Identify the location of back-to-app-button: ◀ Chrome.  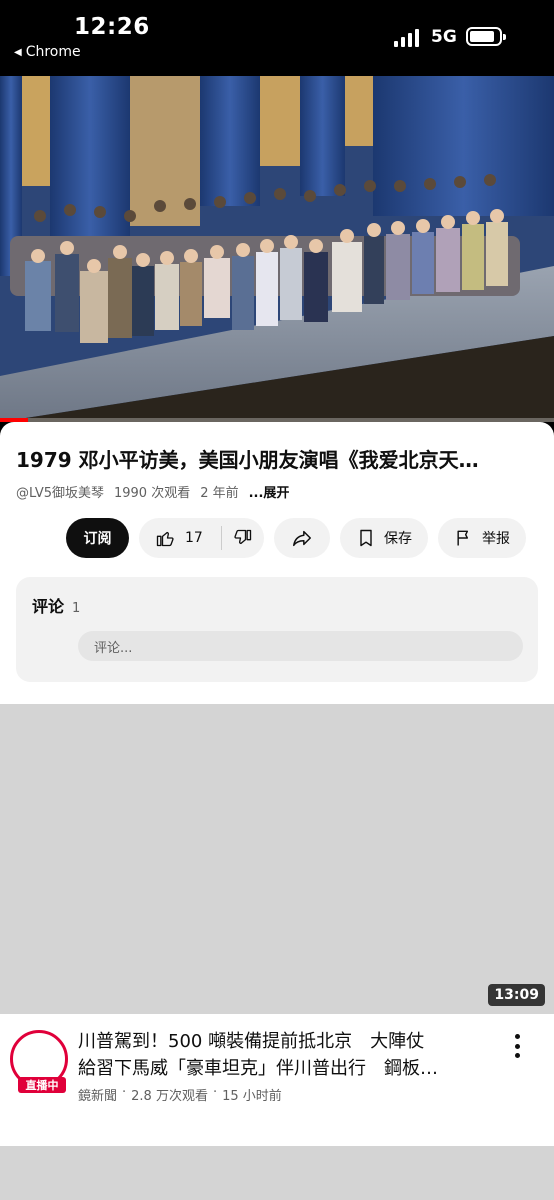
(47, 52).